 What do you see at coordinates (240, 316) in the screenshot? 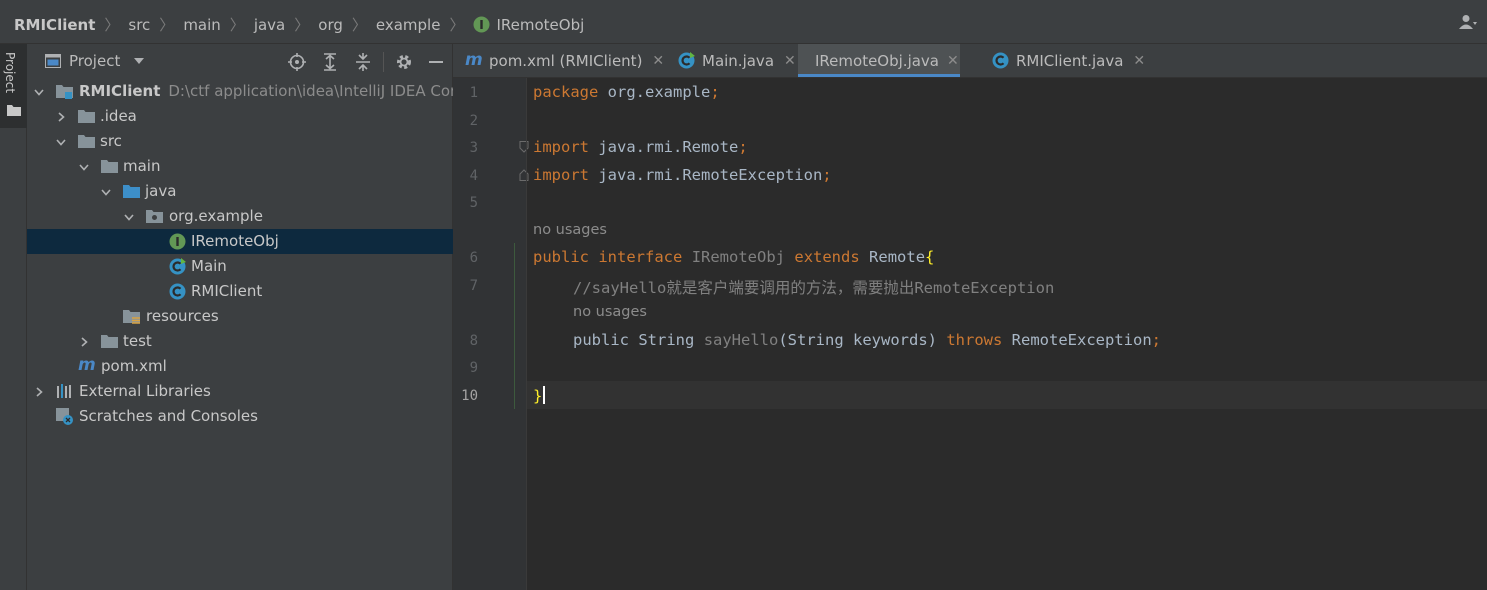
I see `tree-item-resources: resources` at bounding box center [240, 316].